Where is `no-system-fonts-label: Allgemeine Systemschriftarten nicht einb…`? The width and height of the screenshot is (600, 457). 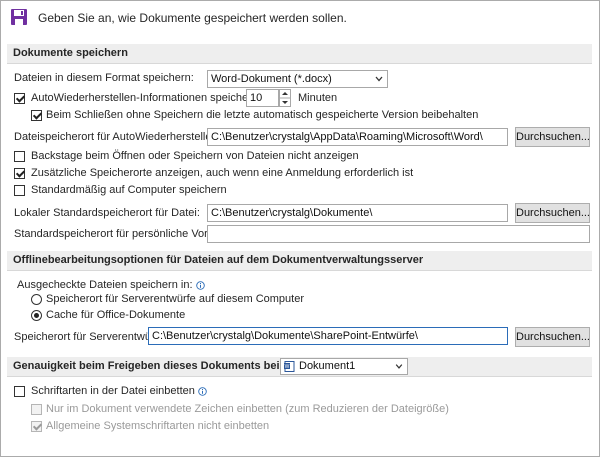 no-system-fonts-label: Allgemeine Systemschriftarten nicht einb… is located at coordinates (158, 426).